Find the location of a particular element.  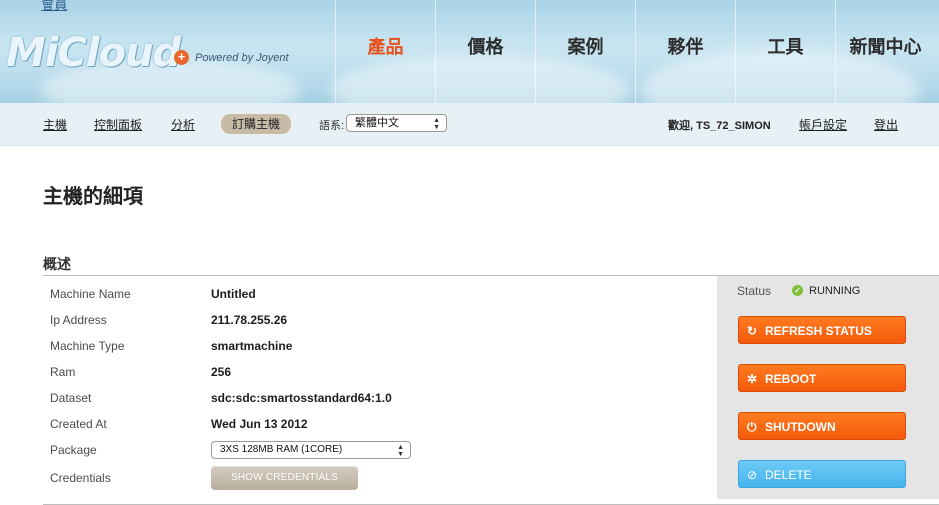

detail-value-ip-address: 211.78.255.26 is located at coordinates (249, 320).